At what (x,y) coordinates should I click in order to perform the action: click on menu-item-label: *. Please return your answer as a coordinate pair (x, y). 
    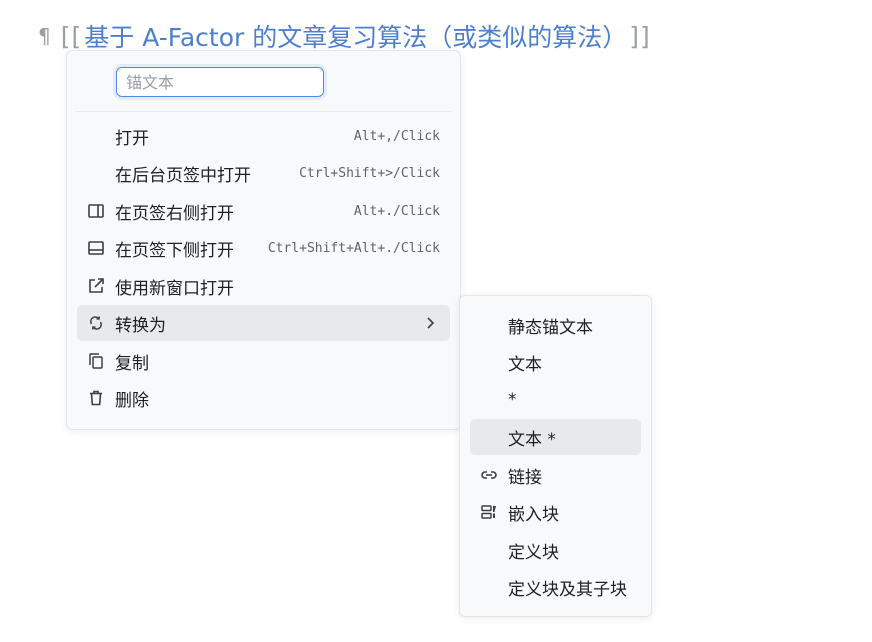
    Looking at the image, I should click on (512, 400).